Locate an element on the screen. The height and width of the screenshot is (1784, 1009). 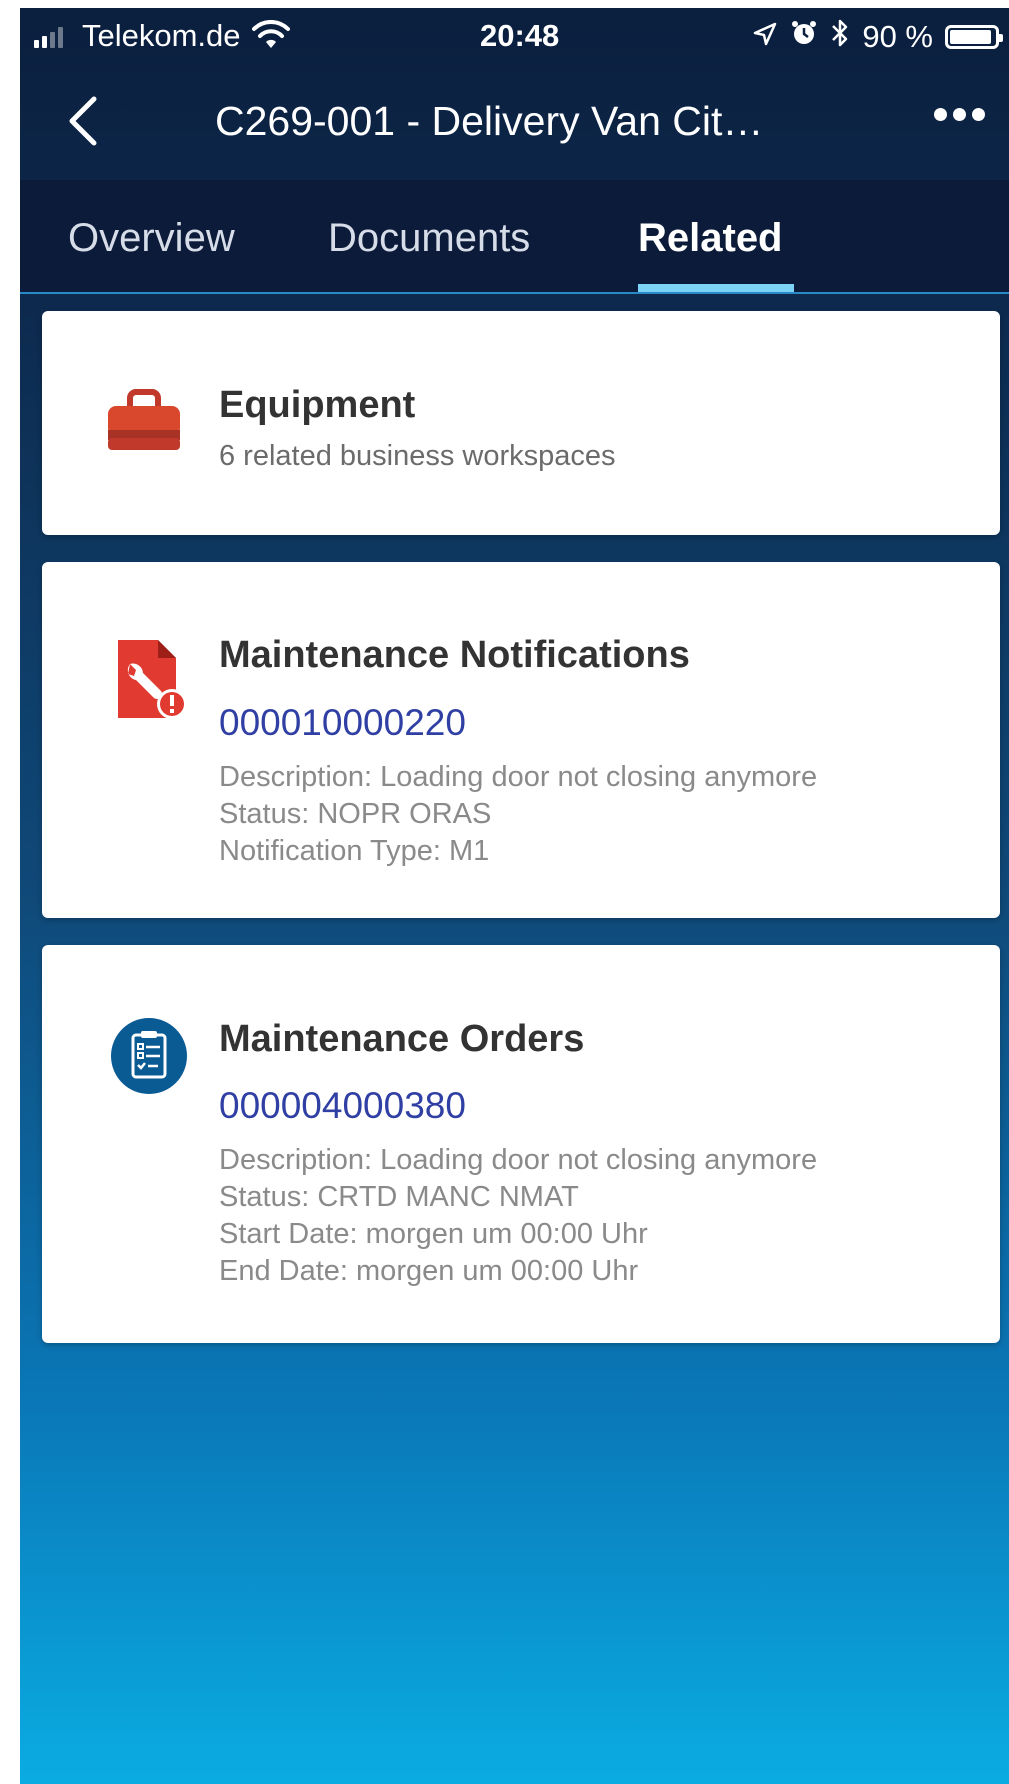
order-start-date: Start Date: morgen um 00:00 Uhr is located at coordinates (433, 1234).